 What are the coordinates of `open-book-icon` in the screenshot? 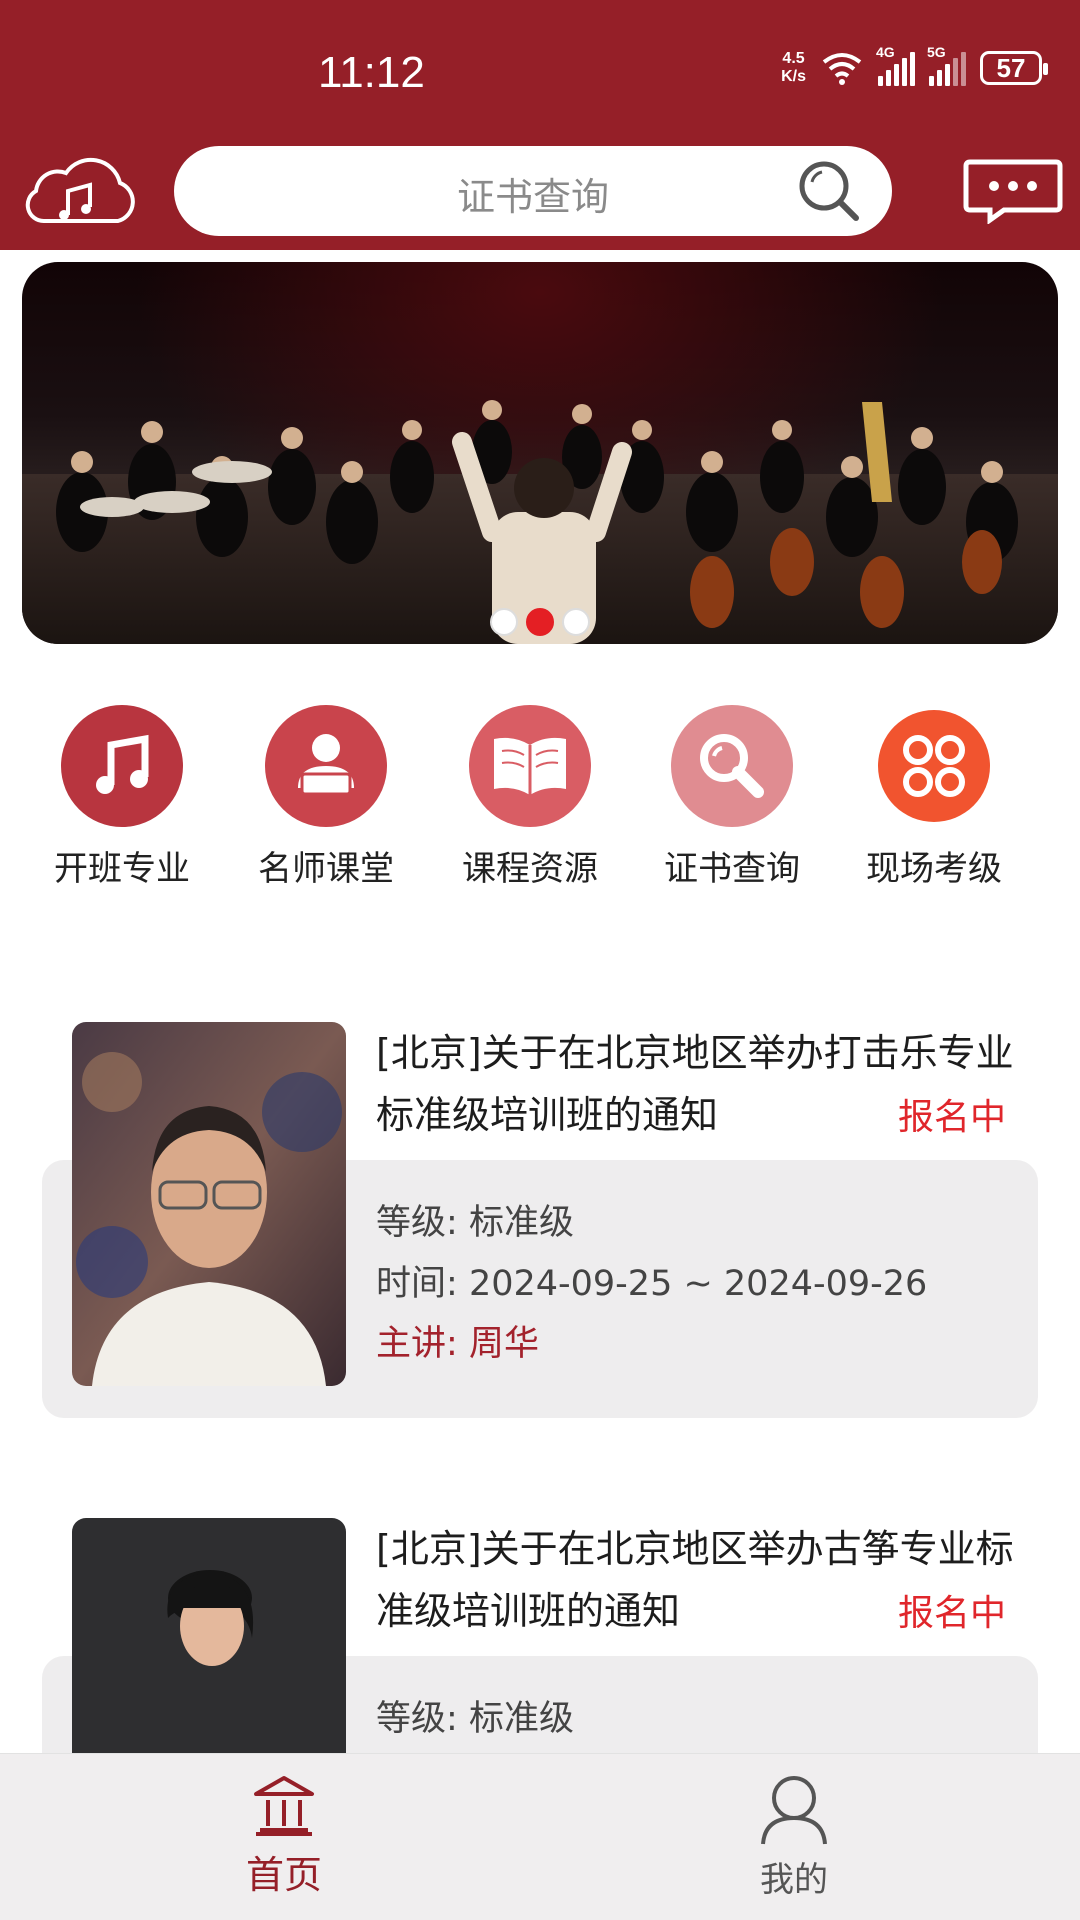 It's located at (530, 766).